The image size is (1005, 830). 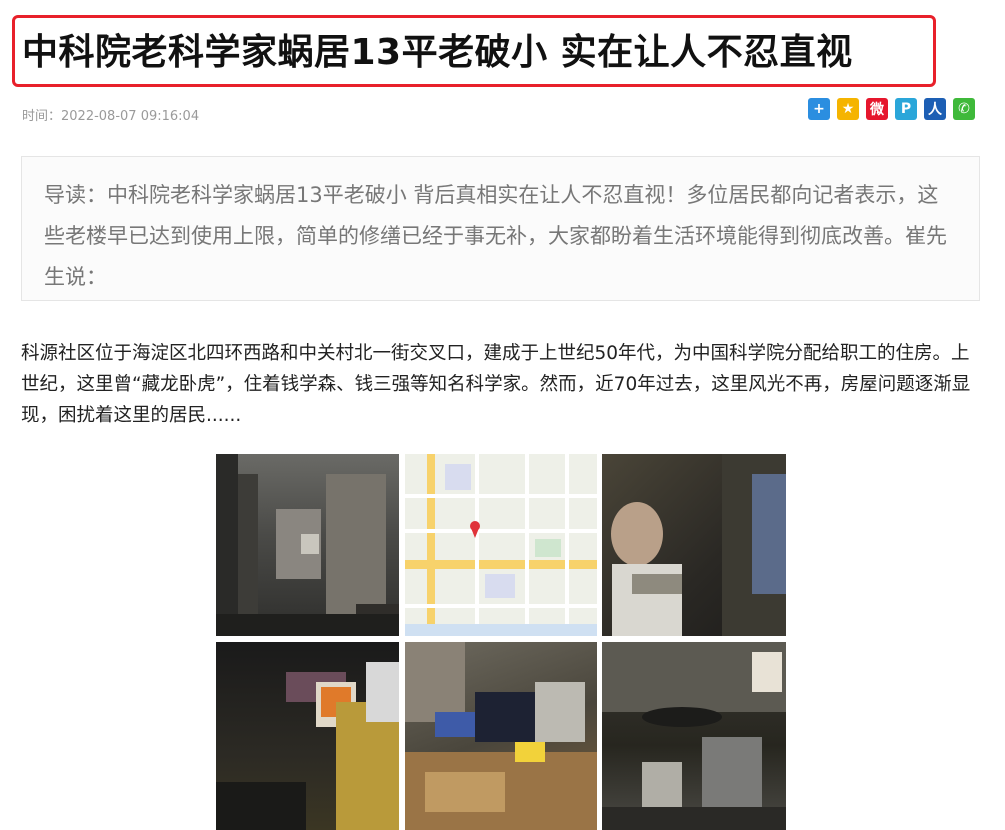 What do you see at coordinates (501, 736) in the screenshot?
I see `photo-clutter` at bounding box center [501, 736].